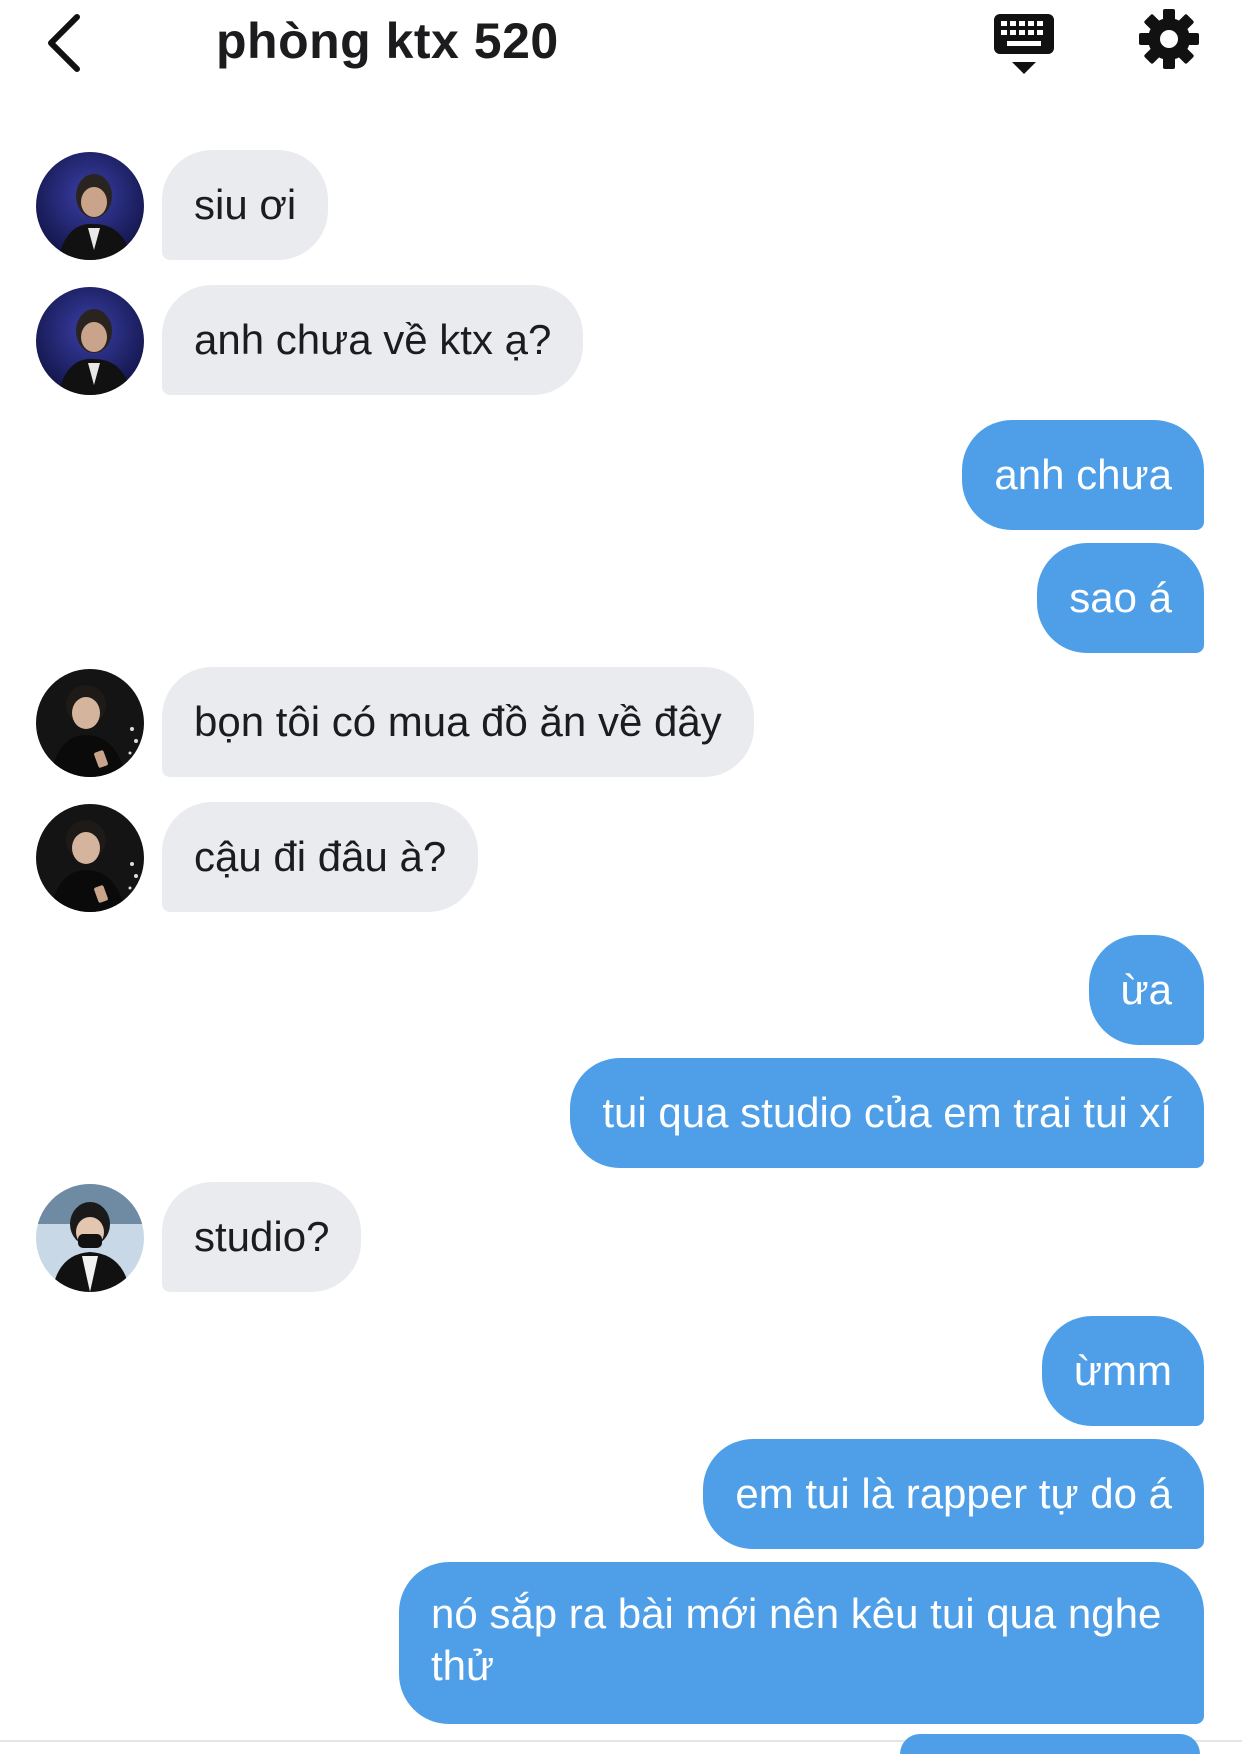  What do you see at coordinates (1122, 1371) in the screenshot?
I see `outgoing-message: ừmm` at bounding box center [1122, 1371].